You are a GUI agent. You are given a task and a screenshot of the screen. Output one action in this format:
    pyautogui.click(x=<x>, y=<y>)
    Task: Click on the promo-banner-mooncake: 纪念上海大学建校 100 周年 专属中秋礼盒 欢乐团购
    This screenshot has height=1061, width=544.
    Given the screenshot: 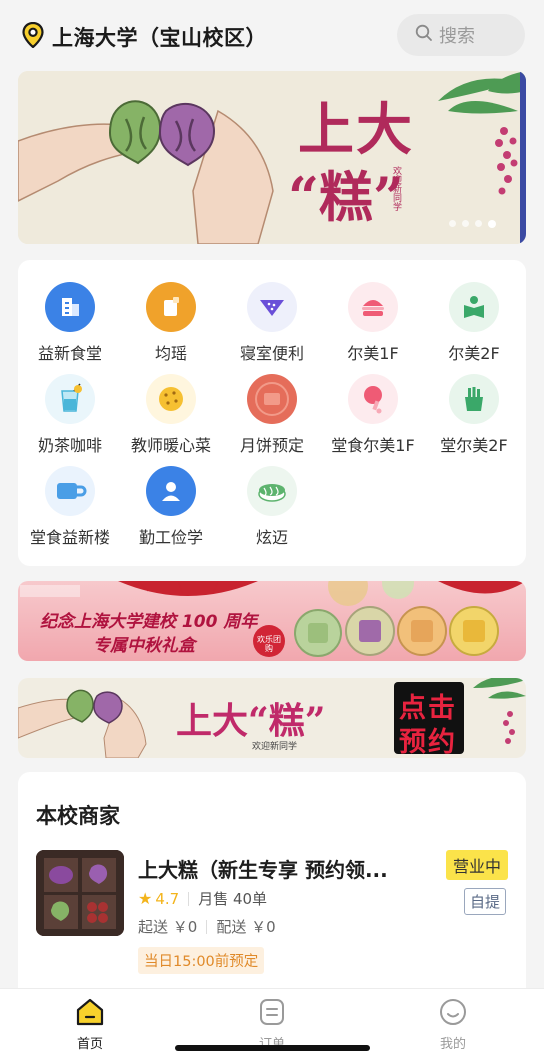 What is the action you would take?
    pyautogui.click(x=272, y=621)
    